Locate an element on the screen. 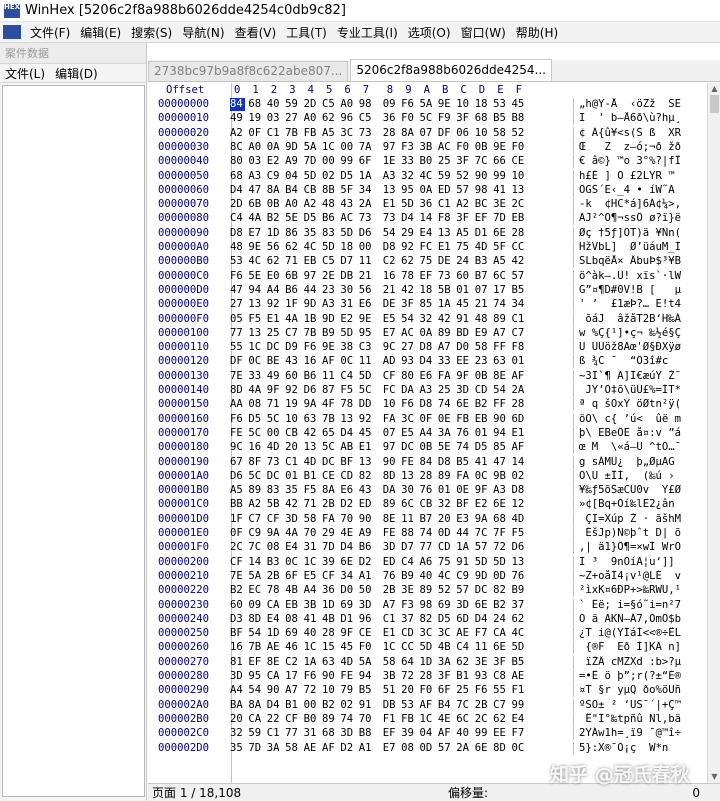 Image resolution: width=720 pixels, height=801 pixels. hex-byte: 9A is located at coordinates (482, 519).